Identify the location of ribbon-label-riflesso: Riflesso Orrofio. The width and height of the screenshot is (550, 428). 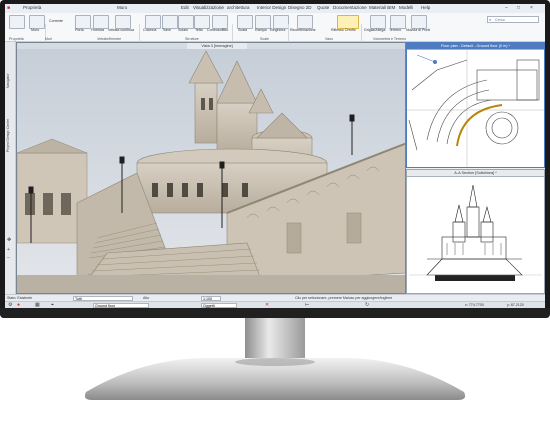
(343, 30).